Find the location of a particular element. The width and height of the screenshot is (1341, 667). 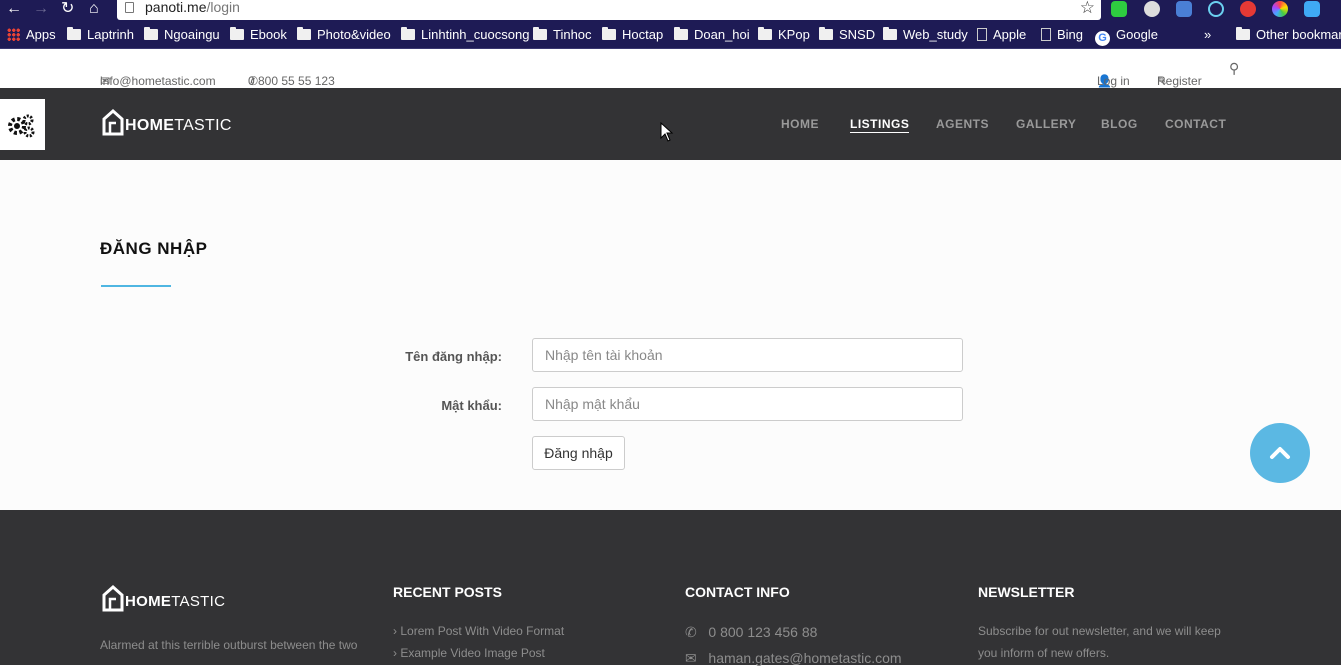

nav-home: HOME is located at coordinates (800, 124).